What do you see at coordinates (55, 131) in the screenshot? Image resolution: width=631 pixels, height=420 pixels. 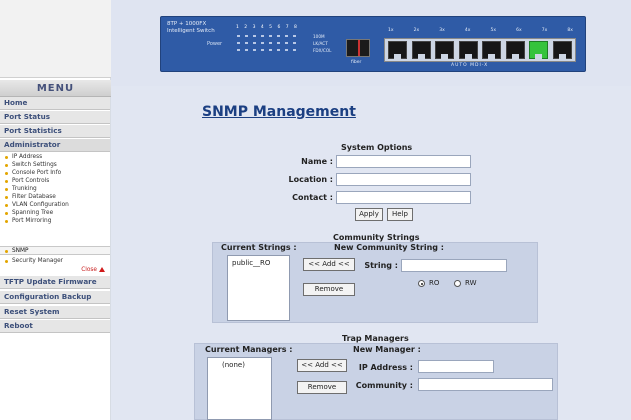 I see `sidebar-item-port-statistics: Port Statistics` at bounding box center [55, 131].